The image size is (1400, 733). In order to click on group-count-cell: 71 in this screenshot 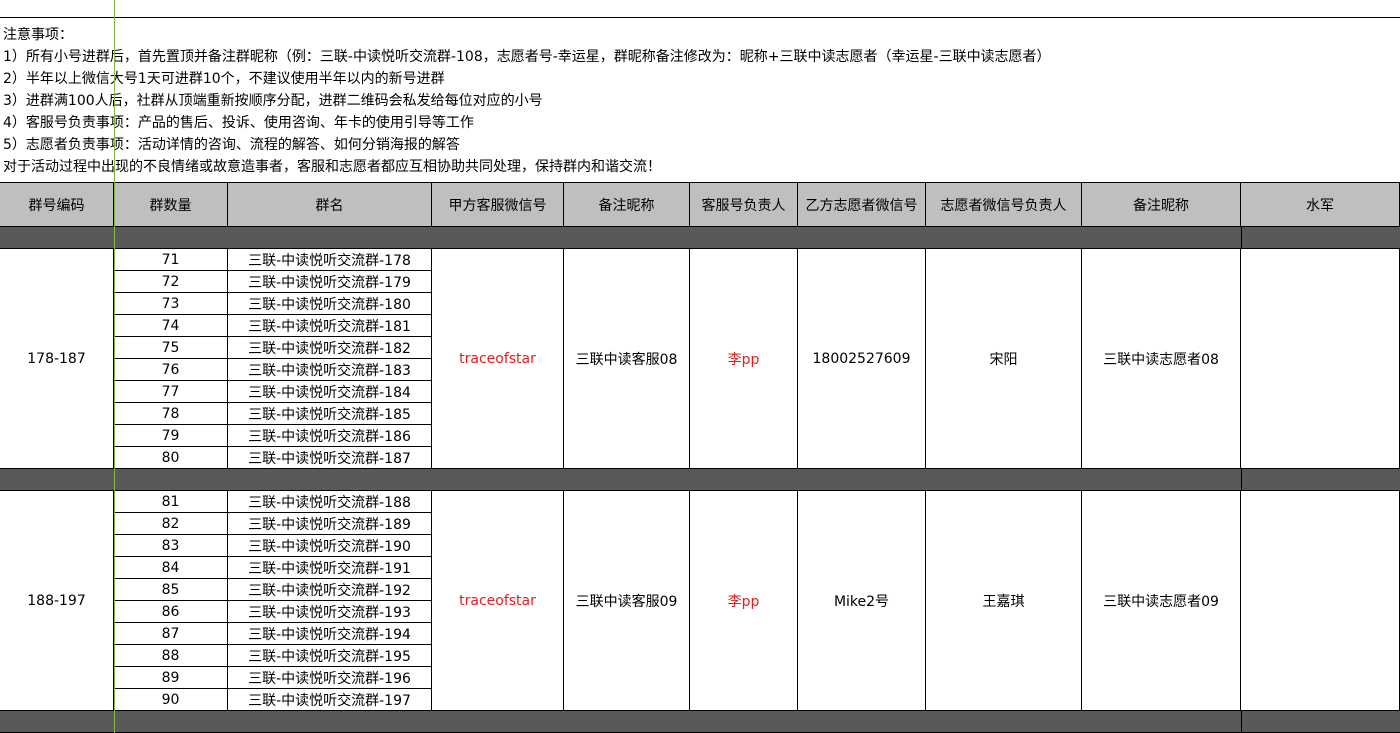, I will do `click(171, 260)`.